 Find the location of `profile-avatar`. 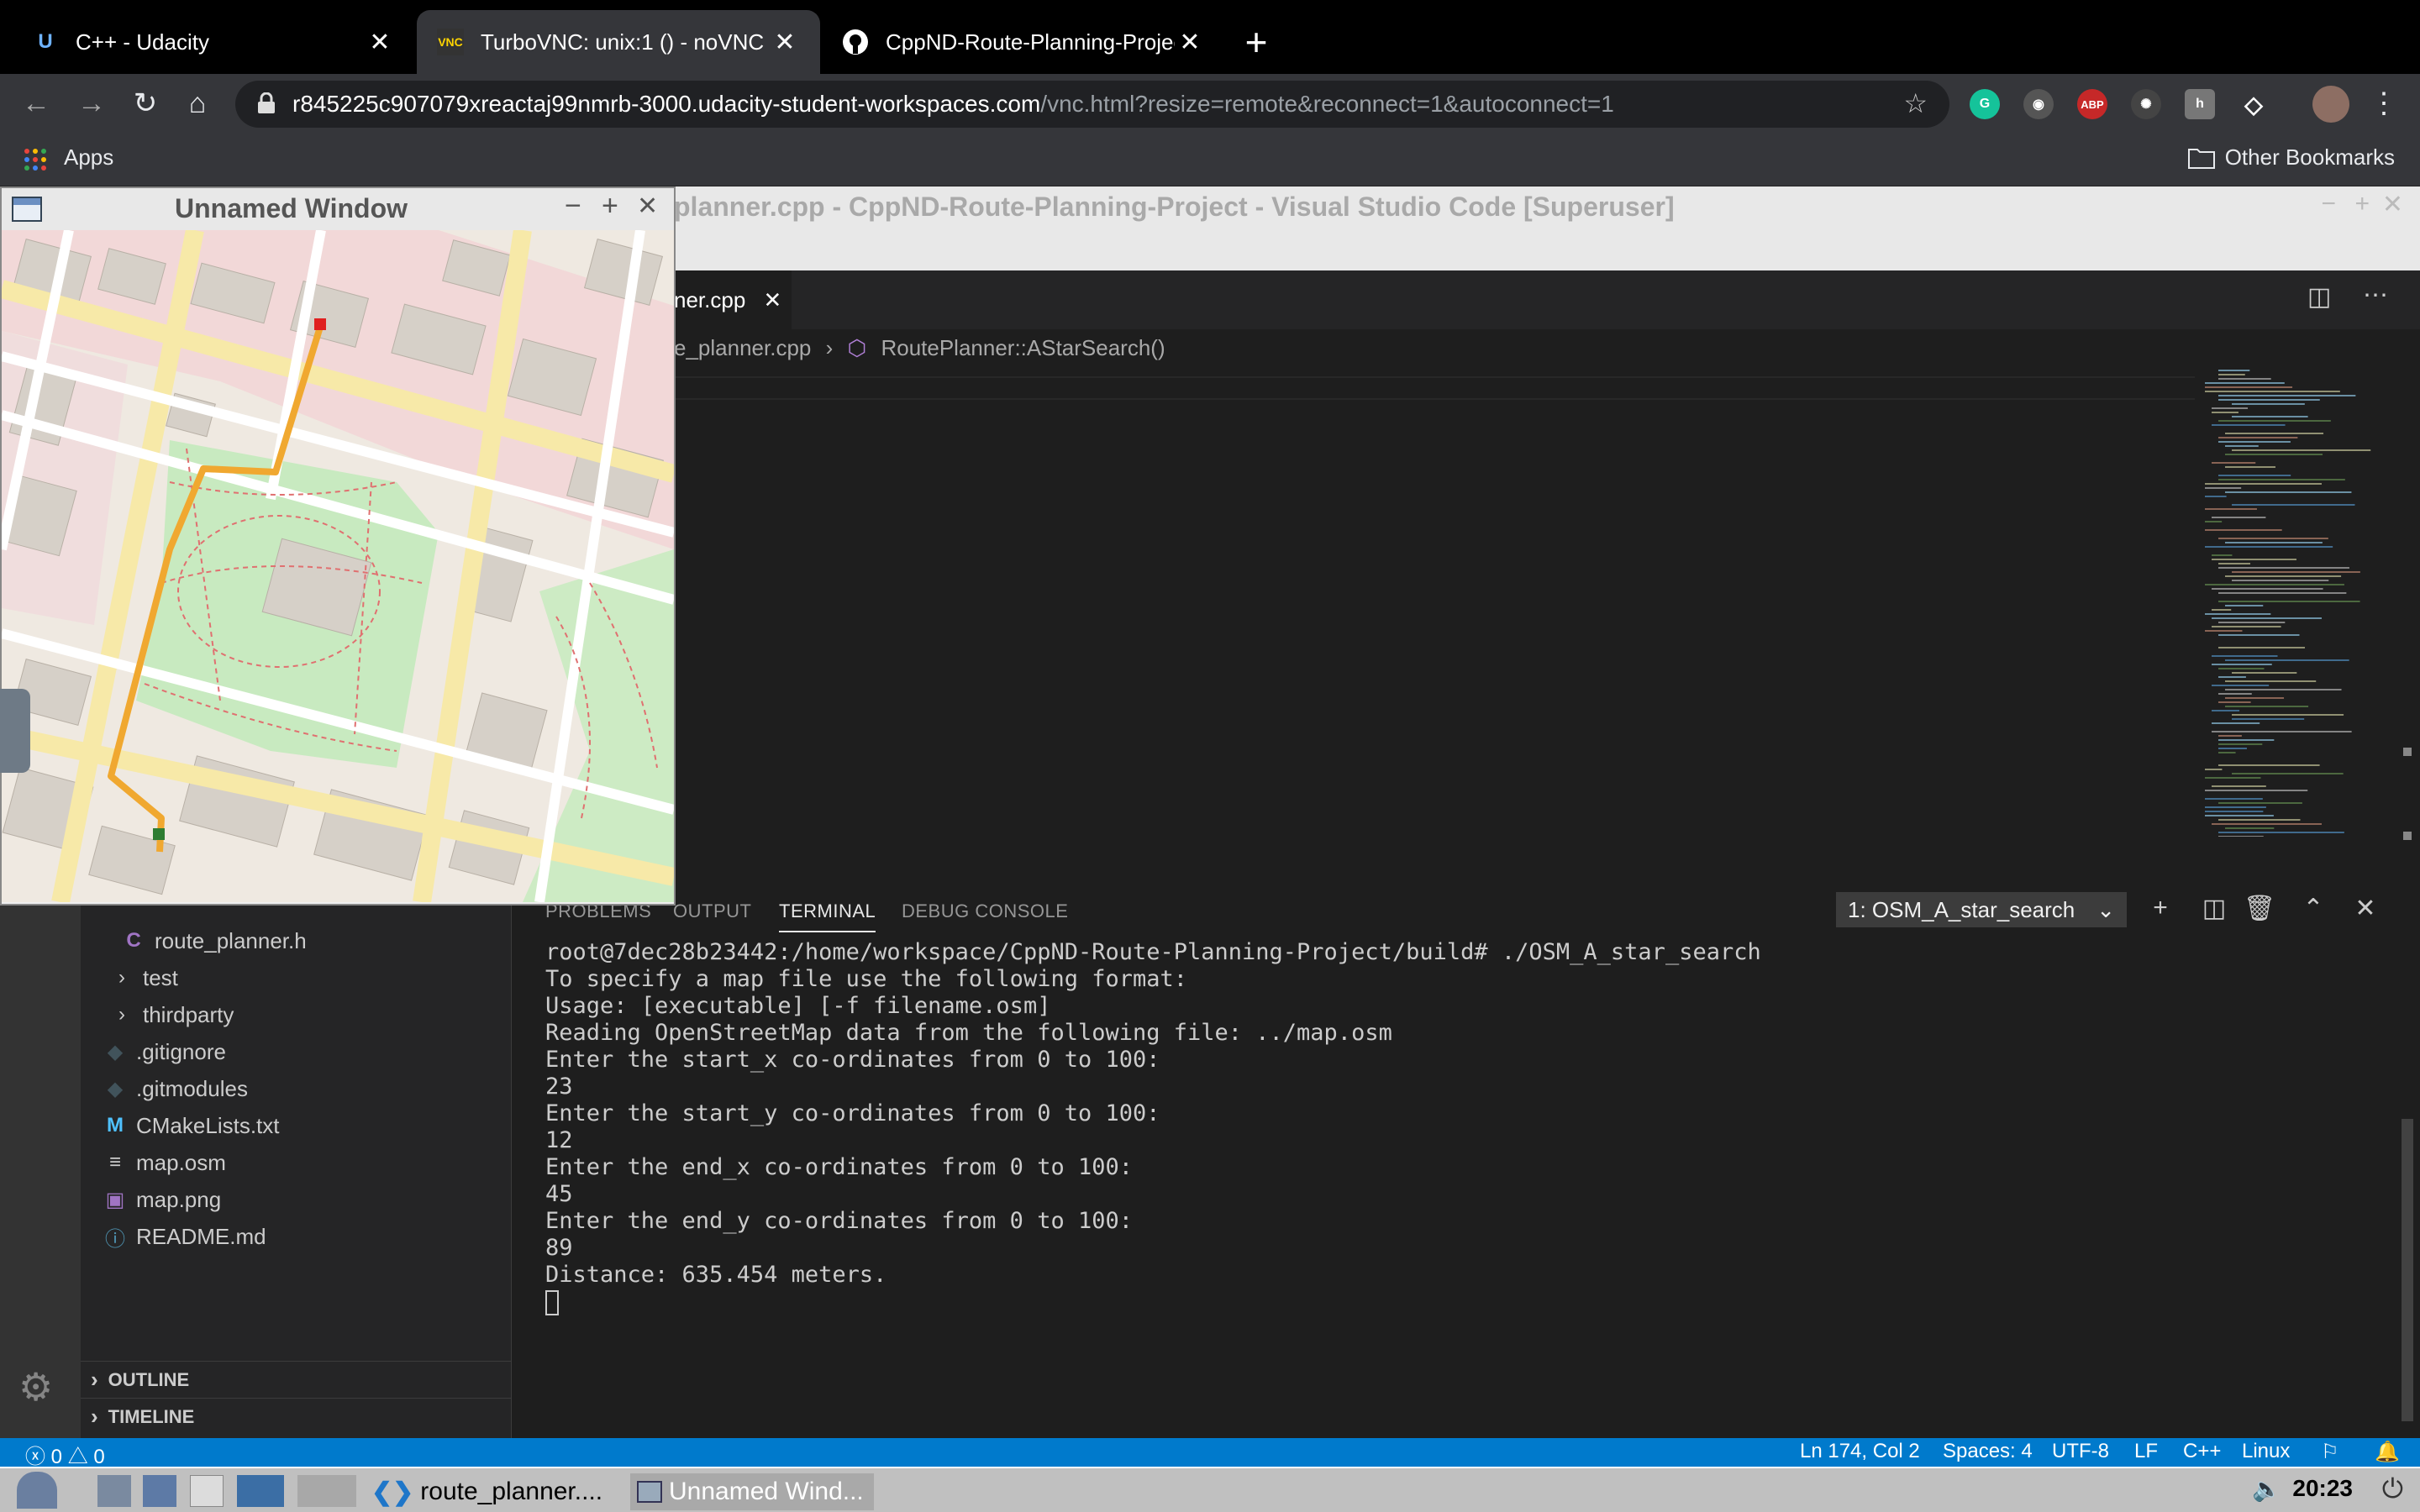

profile-avatar is located at coordinates (2330, 104).